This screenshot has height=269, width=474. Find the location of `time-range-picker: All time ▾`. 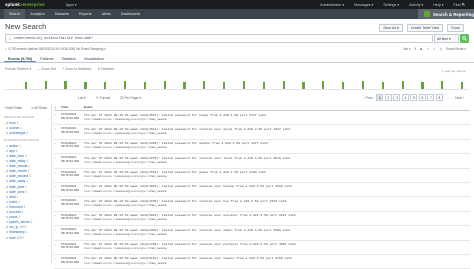

time-range-picker: All time ▾ is located at coordinates (446, 38).